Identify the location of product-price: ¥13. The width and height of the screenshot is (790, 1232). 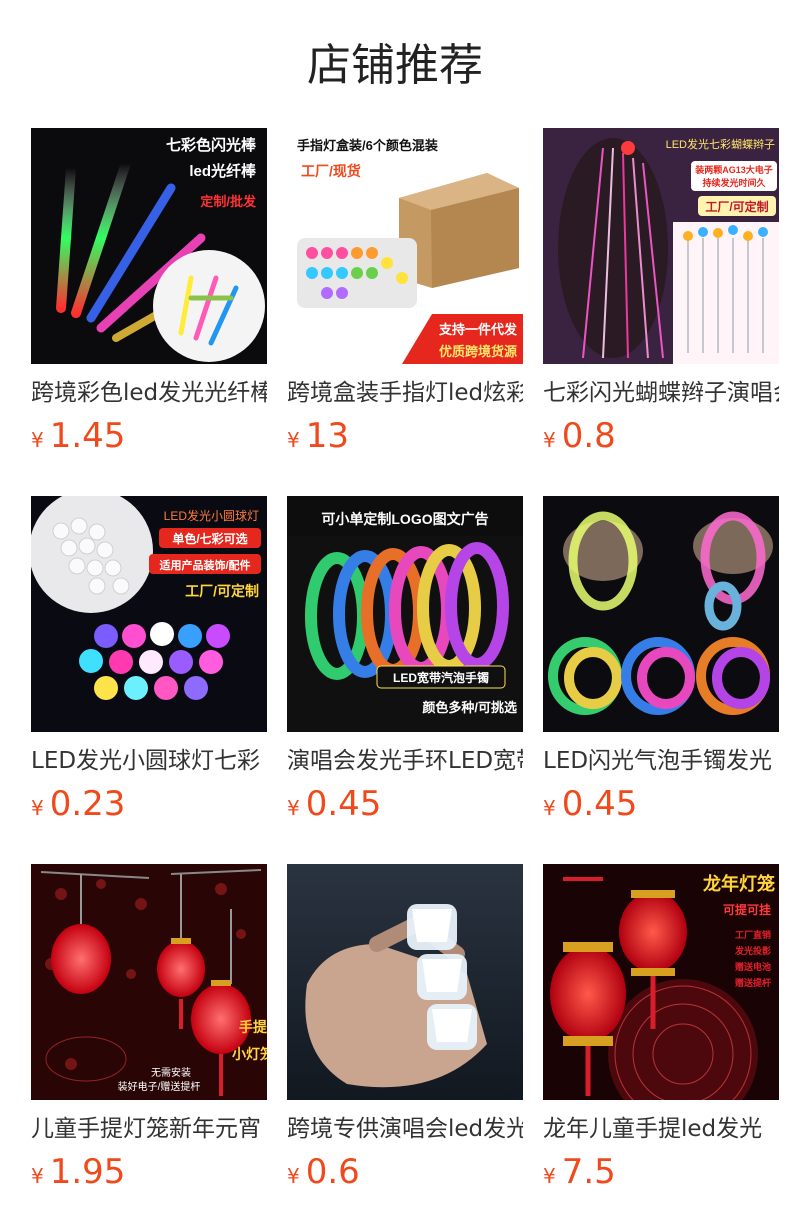
(318, 439).